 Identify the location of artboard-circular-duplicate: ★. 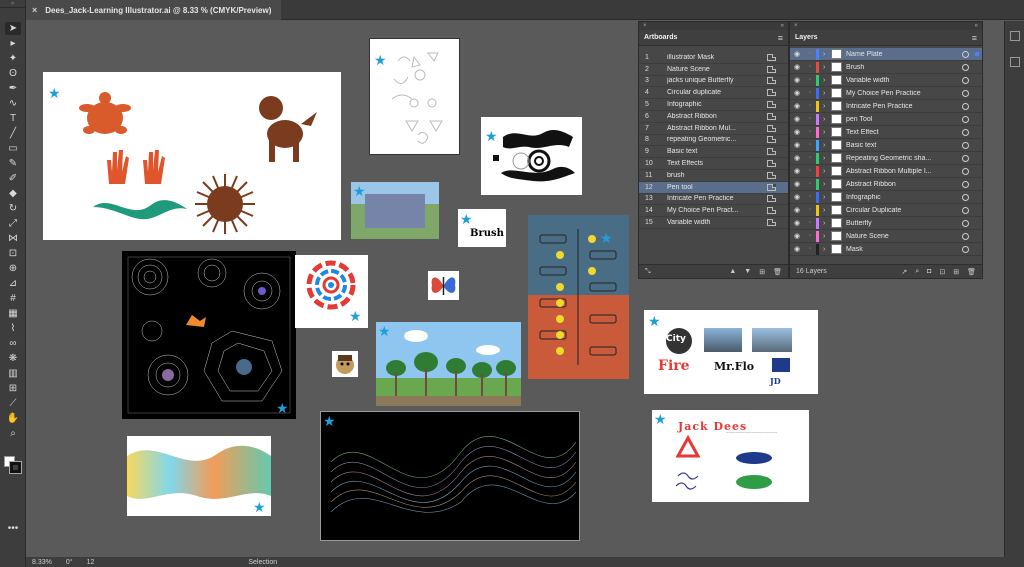
(331, 291).